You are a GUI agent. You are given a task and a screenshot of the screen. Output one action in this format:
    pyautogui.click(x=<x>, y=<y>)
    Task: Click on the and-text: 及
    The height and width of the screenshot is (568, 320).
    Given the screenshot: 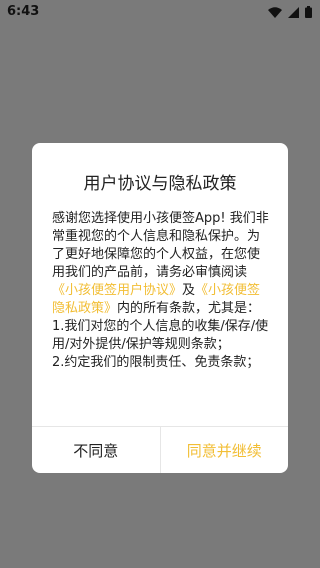 What is the action you would take?
    pyautogui.click(x=189, y=290)
    